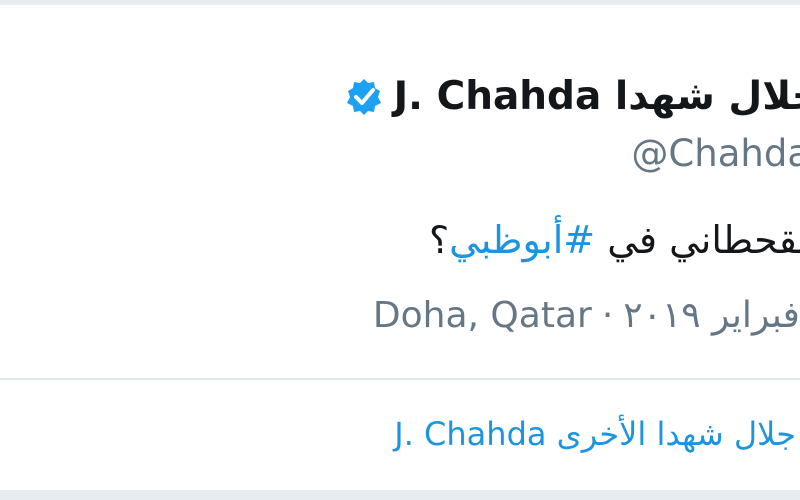 The image size is (800, 500). Describe the element at coordinates (711, 315) in the screenshot. I see `tweet-date: ١٢ فبراير ٢٠١٩` at that location.